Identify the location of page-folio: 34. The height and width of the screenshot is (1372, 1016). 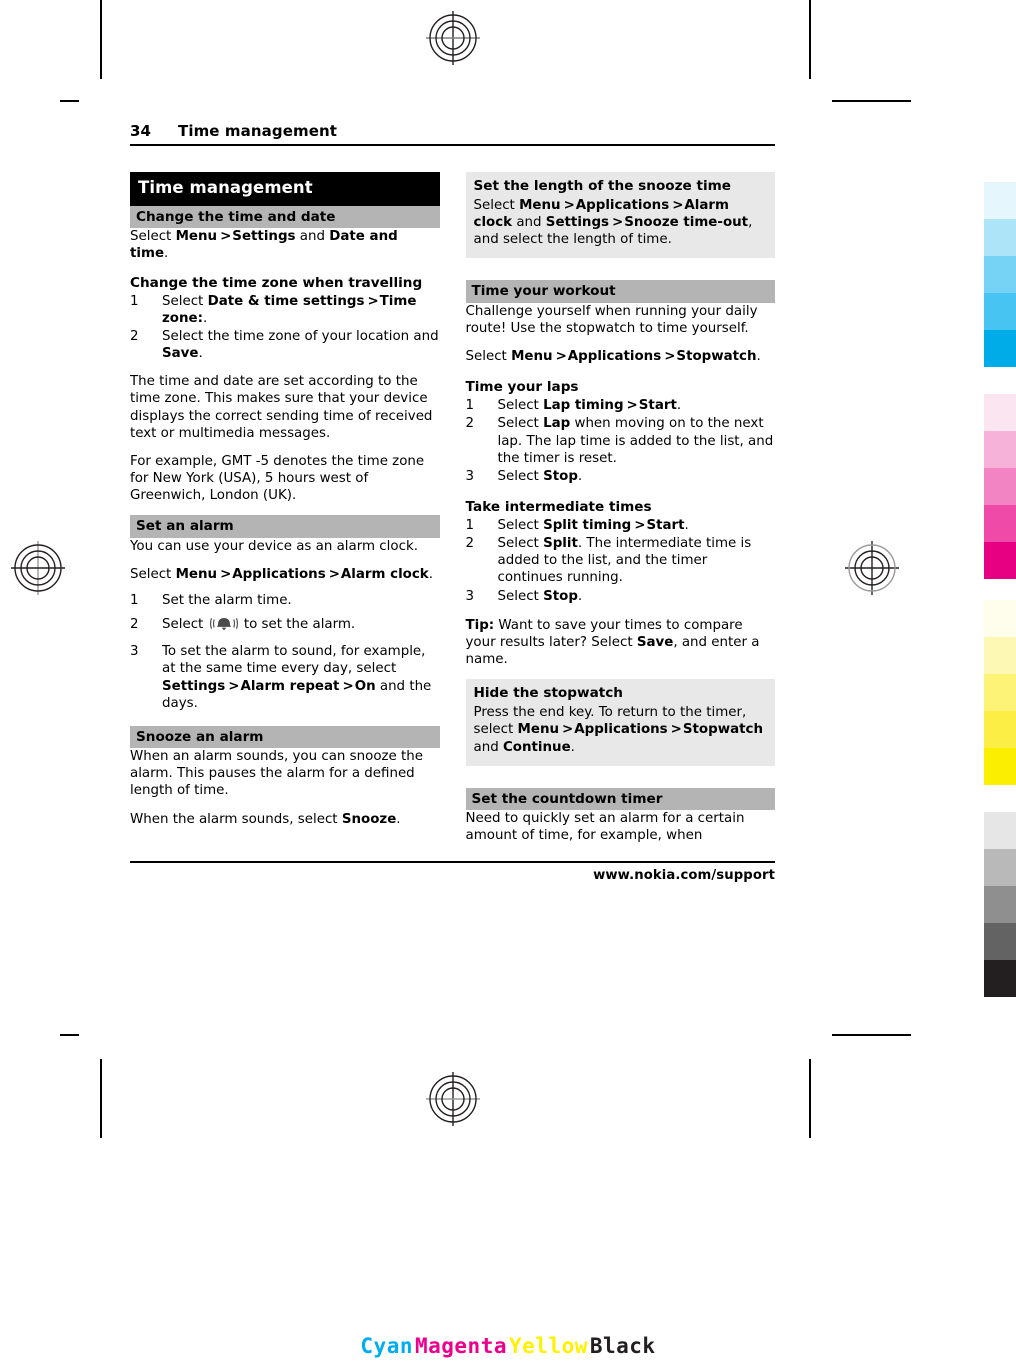
(141, 131).